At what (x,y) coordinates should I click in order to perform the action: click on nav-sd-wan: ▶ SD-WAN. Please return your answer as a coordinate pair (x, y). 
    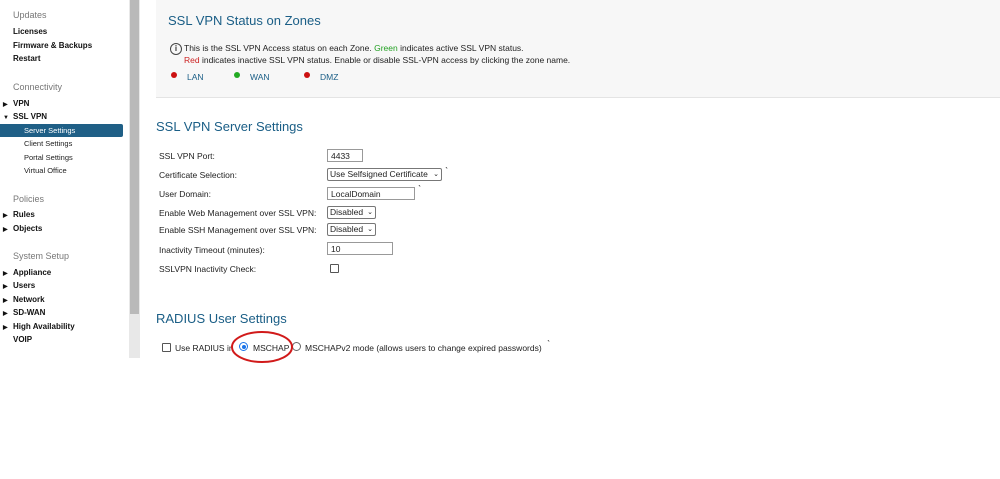
    Looking at the image, I should click on (24, 312).